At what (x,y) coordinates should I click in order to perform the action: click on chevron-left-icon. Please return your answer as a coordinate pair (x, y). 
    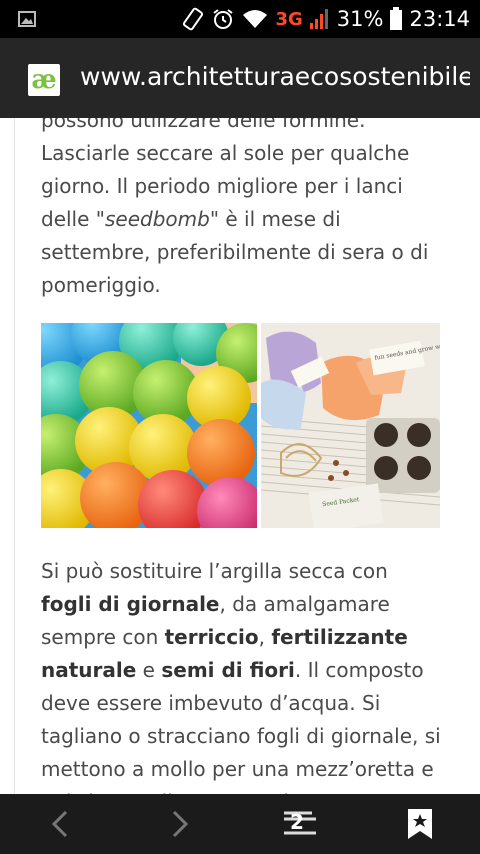
    Looking at the image, I should click on (59, 824).